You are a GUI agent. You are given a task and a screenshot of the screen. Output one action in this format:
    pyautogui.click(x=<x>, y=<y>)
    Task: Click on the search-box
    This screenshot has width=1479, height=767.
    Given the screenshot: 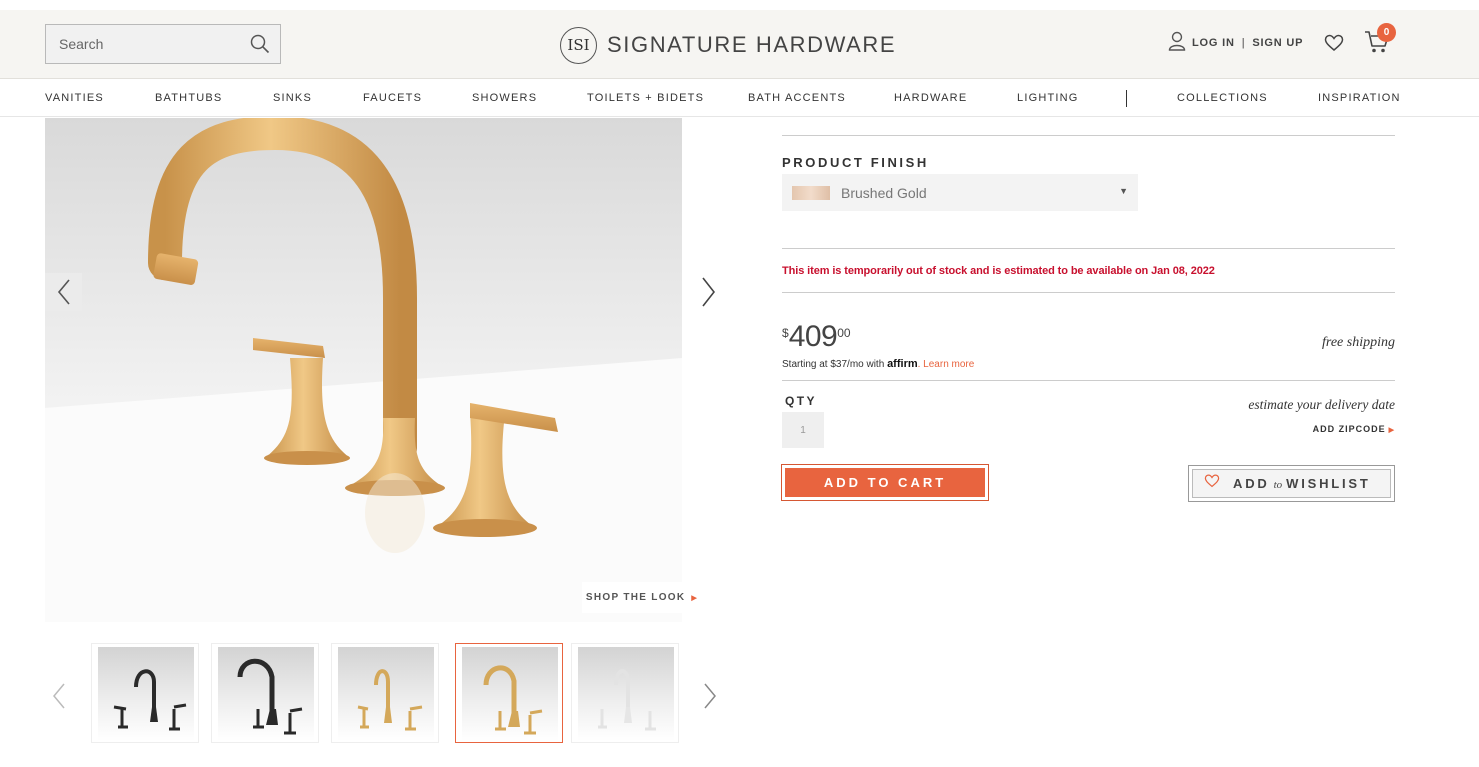 What is the action you would take?
    pyautogui.click(x=163, y=44)
    